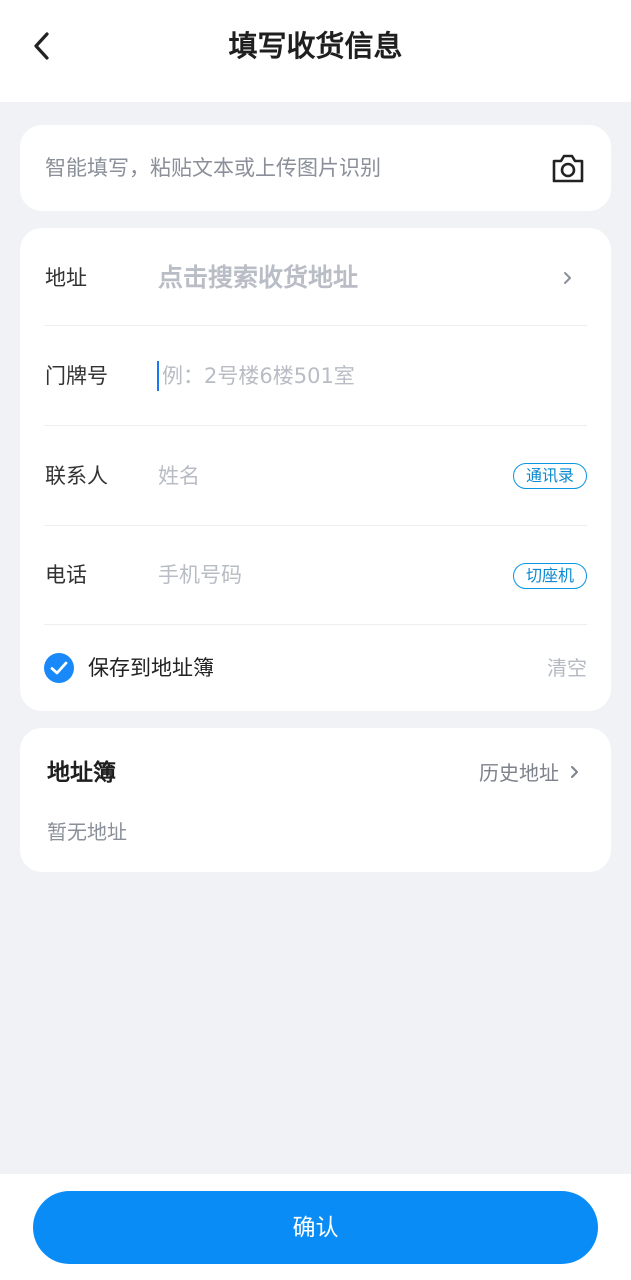 The image size is (631, 1280). What do you see at coordinates (151, 668) in the screenshot?
I see `save-checkbox-label: 保存到地址簿` at bounding box center [151, 668].